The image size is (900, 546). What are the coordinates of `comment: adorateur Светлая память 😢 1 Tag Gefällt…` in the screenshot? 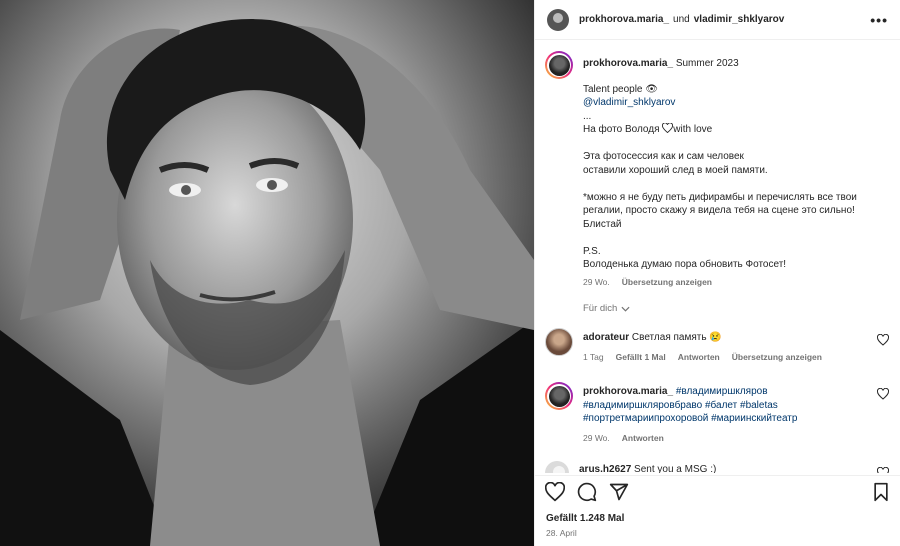 It's located at (717, 346).